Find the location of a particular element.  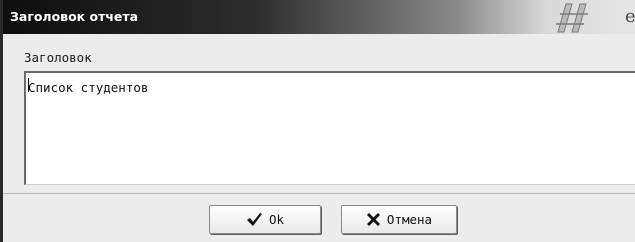

ok-button-label: Ok is located at coordinates (276, 219).